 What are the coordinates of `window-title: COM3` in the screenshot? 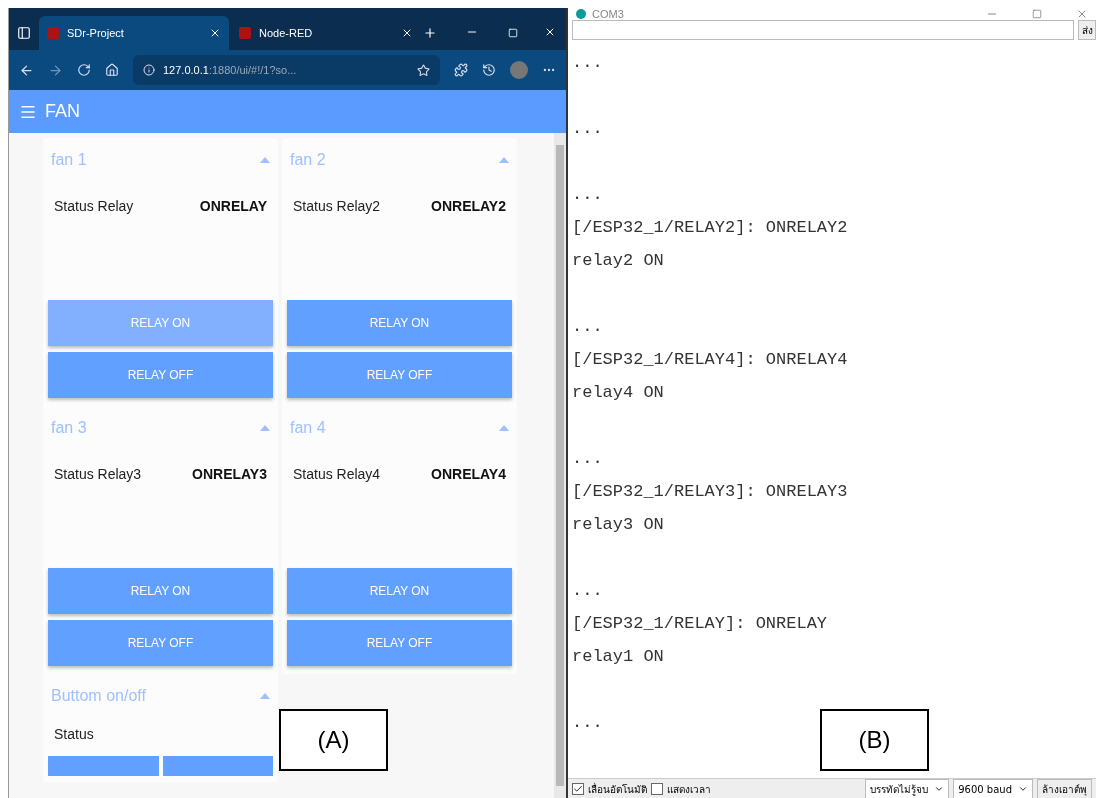 It's located at (608, 14).